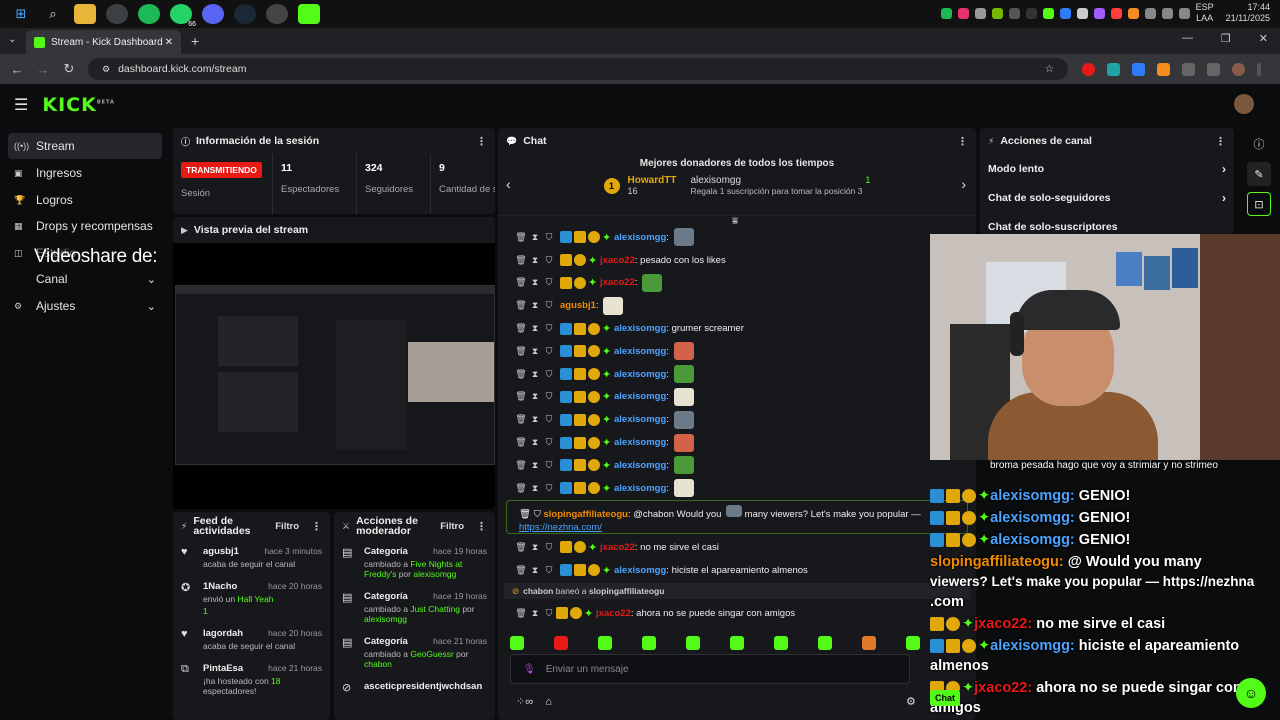 The width and height of the screenshot is (1280, 720). I want to click on language-indicator: ESP LAA, so click(1205, 13).